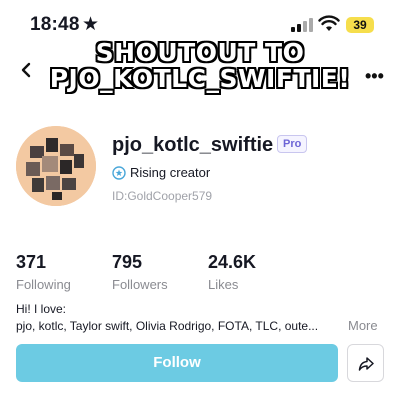 The image size is (400, 400). What do you see at coordinates (26, 70) in the screenshot?
I see `back-icon` at bounding box center [26, 70].